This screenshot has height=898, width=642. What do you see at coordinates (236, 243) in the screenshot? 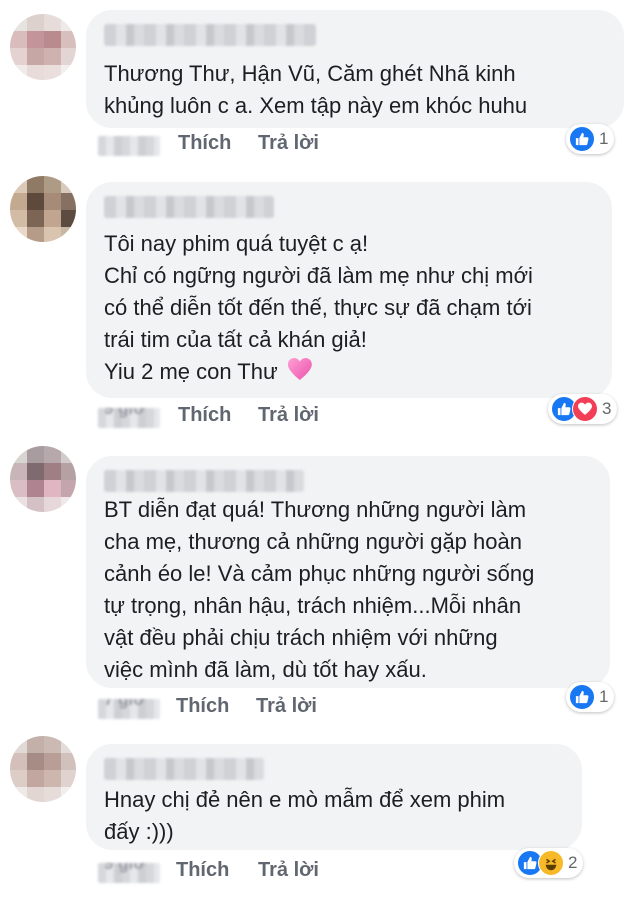
I see `comment-text-line: Tôi nay phim quá tuyệt c ạ!` at bounding box center [236, 243].